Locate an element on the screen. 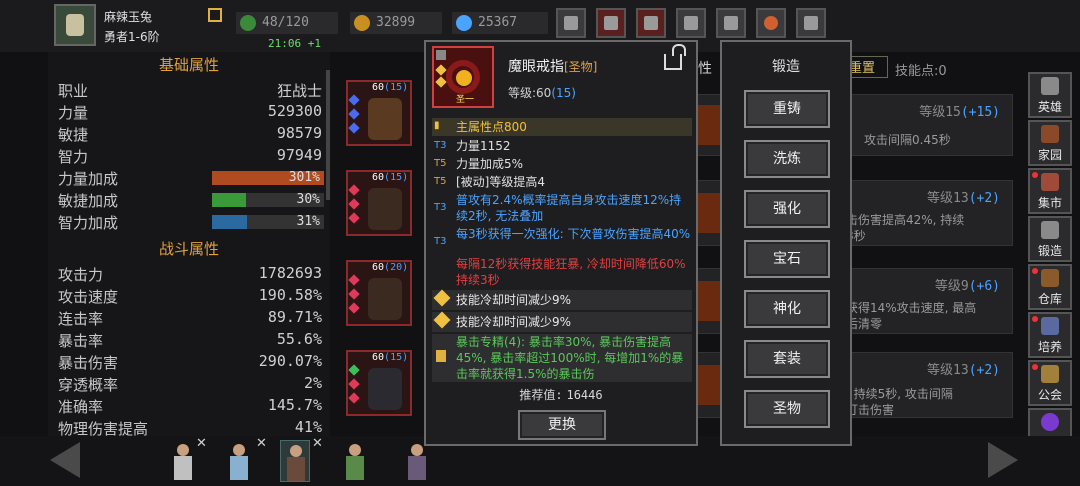 The width and height of the screenshot is (1080, 486). tab-attributes: 性 is located at coordinates (705, 68).